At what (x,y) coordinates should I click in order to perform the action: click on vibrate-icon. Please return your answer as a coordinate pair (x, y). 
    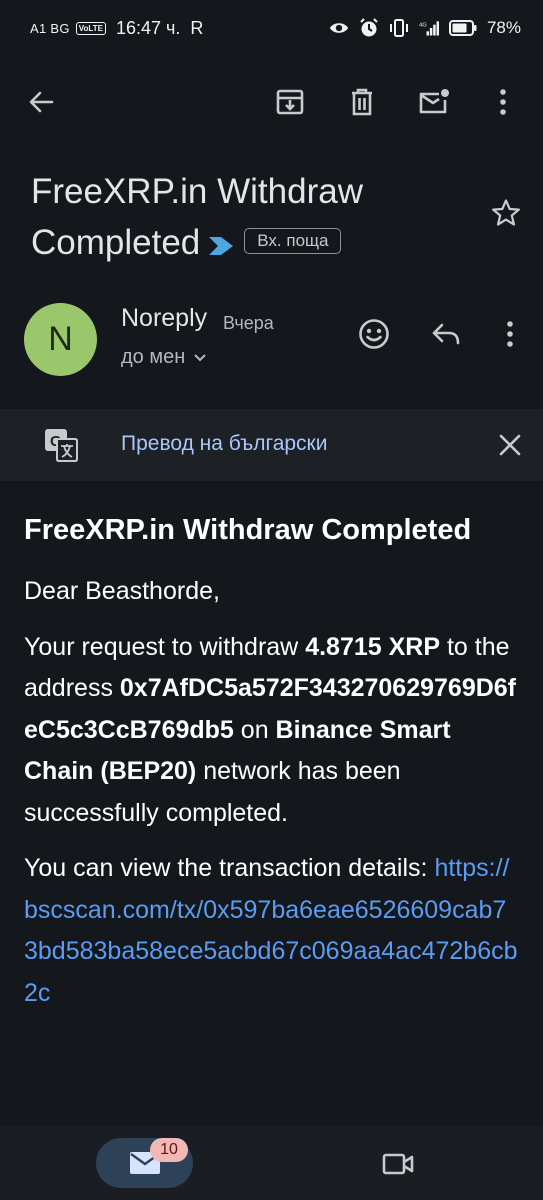
    Looking at the image, I should click on (399, 28).